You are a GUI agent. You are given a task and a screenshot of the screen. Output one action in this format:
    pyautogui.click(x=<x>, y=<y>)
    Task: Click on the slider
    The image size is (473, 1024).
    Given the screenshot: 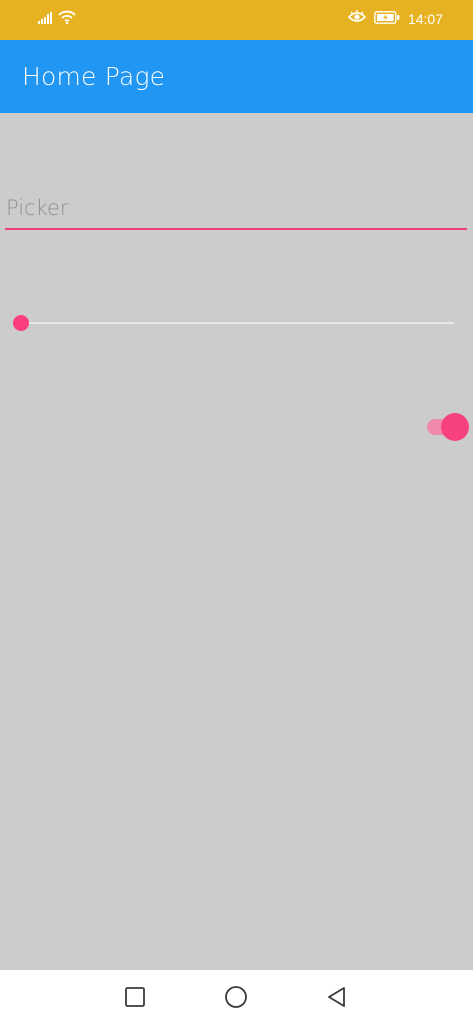 What is the action you would take?
    pyautogui.click(x=233, y=323)
    